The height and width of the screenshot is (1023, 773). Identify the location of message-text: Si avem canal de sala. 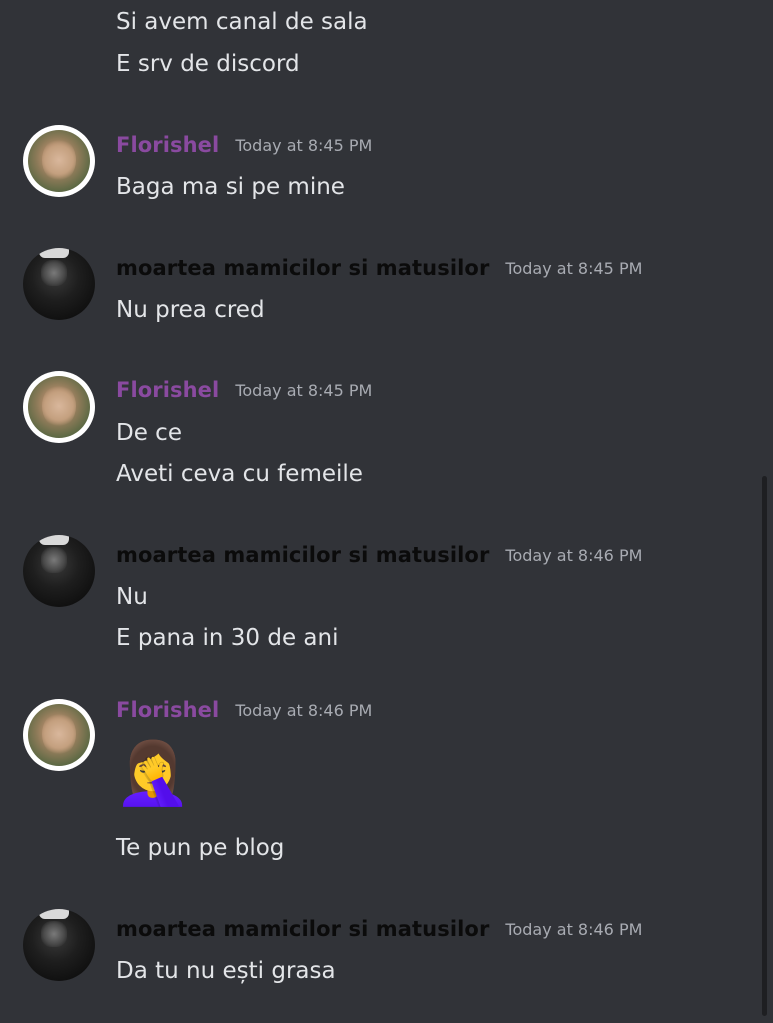
(242, 22).